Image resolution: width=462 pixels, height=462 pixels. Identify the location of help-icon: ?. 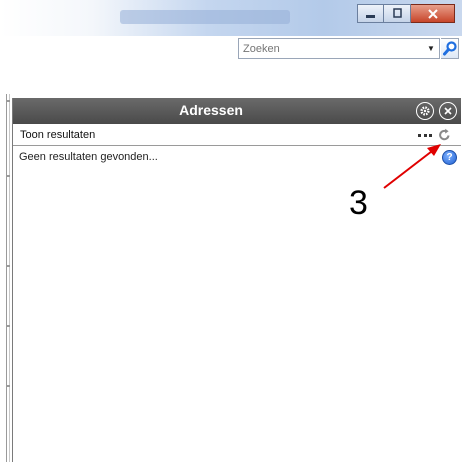
(449, 157).